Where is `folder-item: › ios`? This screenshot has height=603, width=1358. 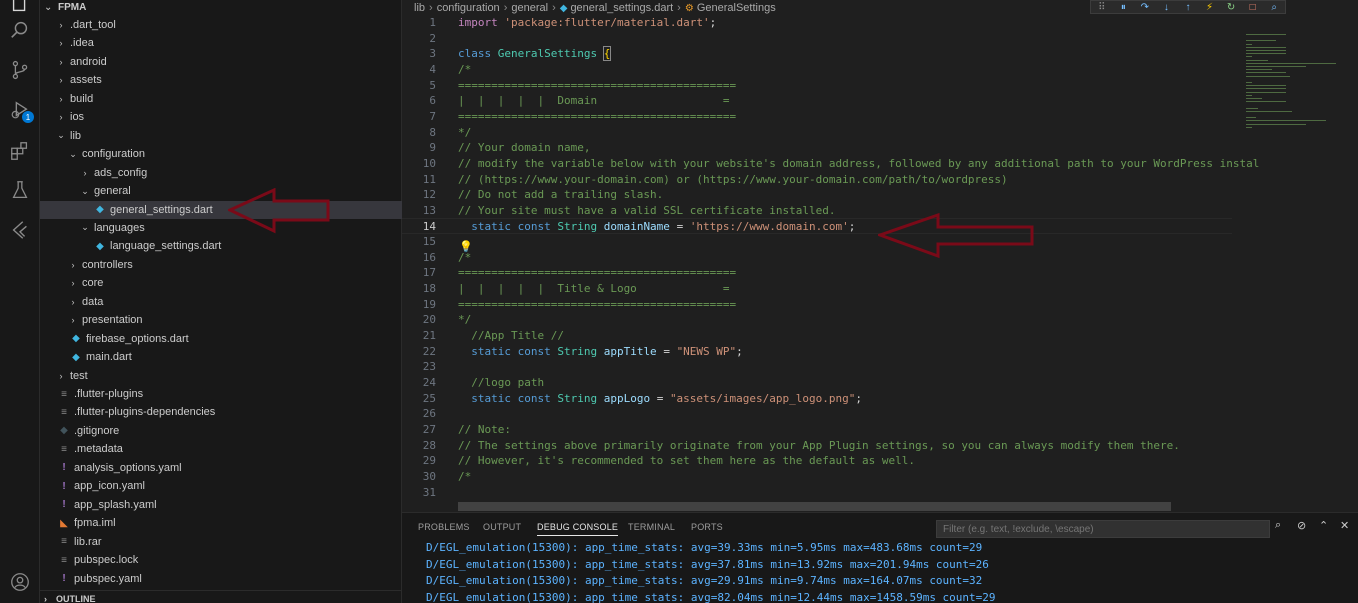
folder-item: › ios is located at coordinates (221, 117).